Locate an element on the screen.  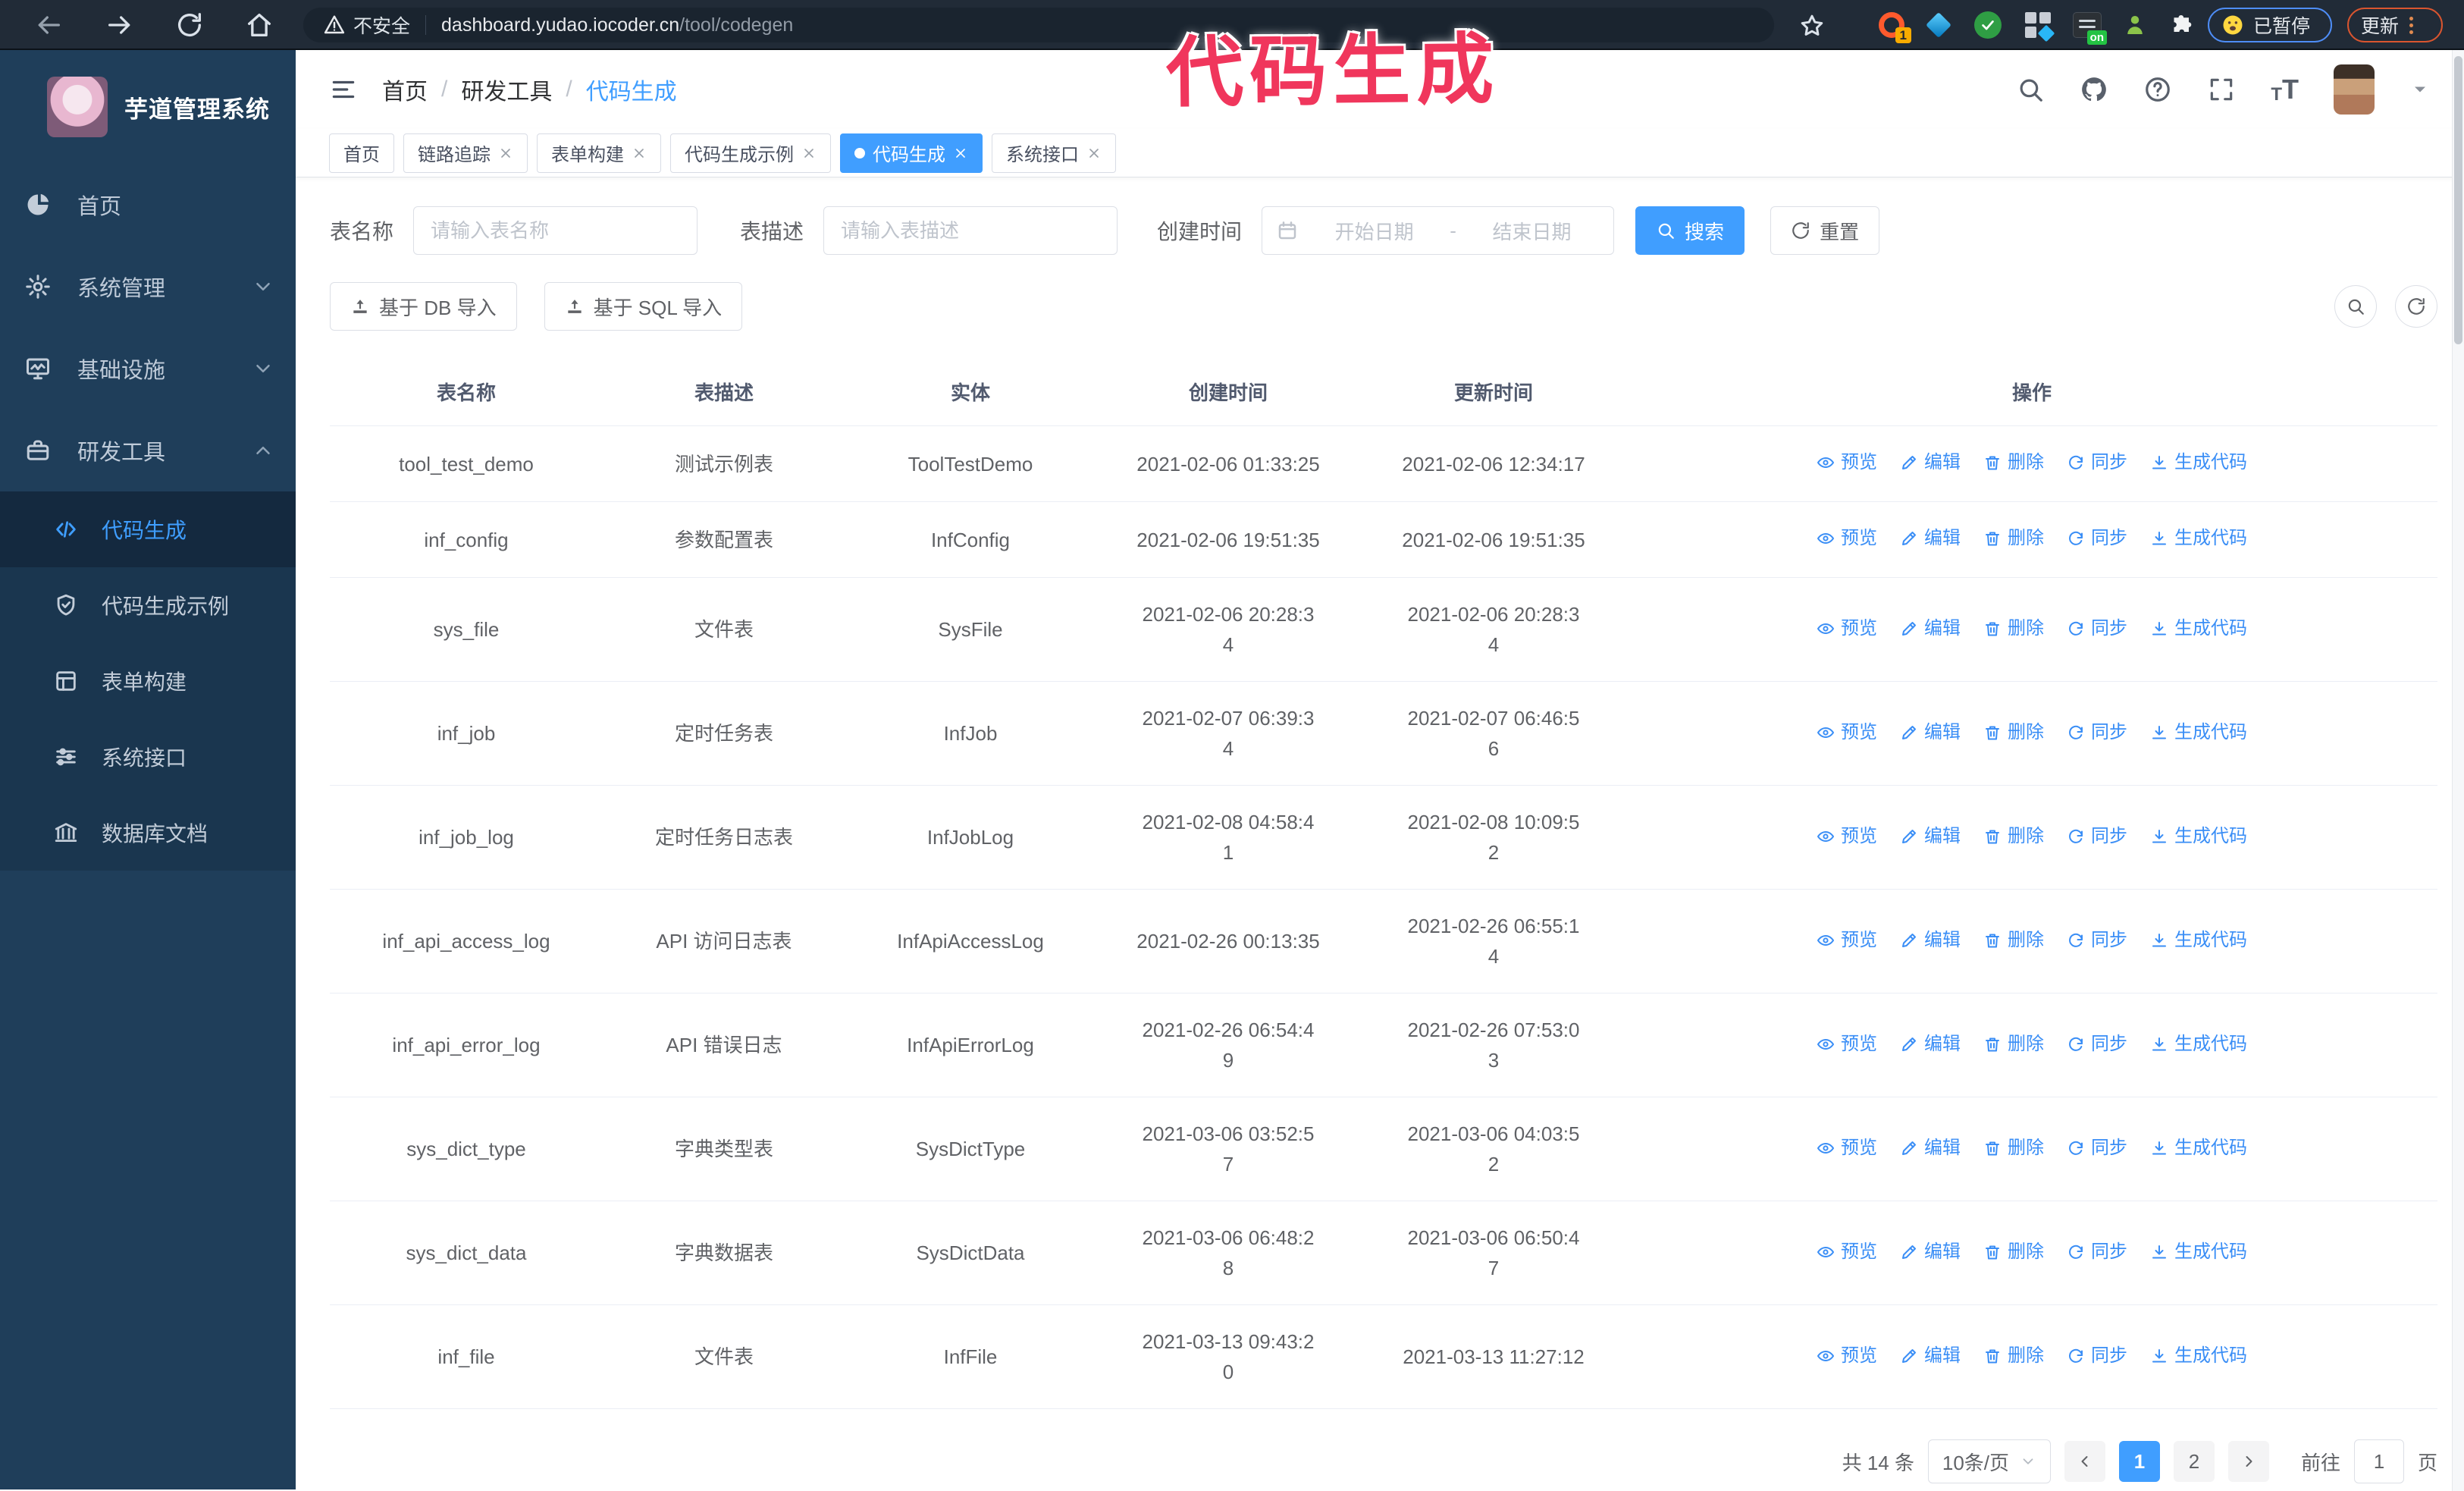
github-icon is located at coordinates (2094, 89).